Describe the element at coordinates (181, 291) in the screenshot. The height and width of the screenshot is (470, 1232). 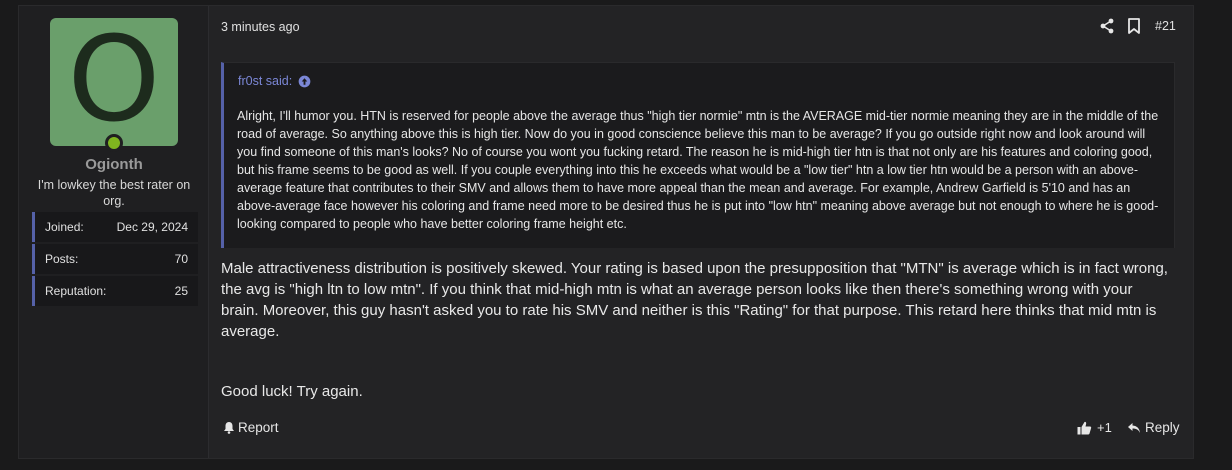
I see `stat-value: 25` at that location.